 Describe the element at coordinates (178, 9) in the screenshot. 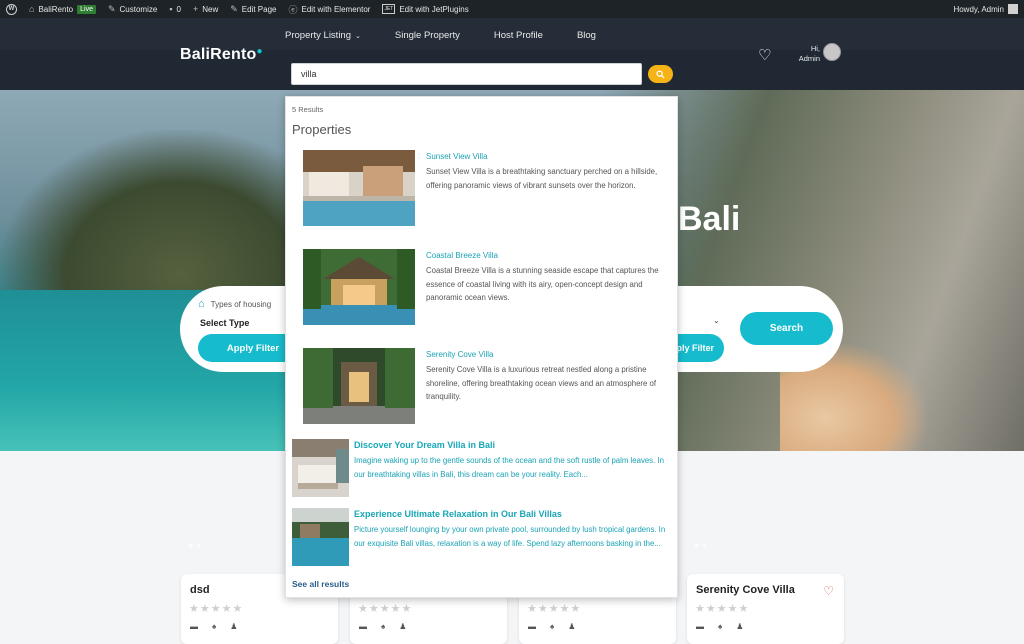

I see `comments-count: 0` at that location.